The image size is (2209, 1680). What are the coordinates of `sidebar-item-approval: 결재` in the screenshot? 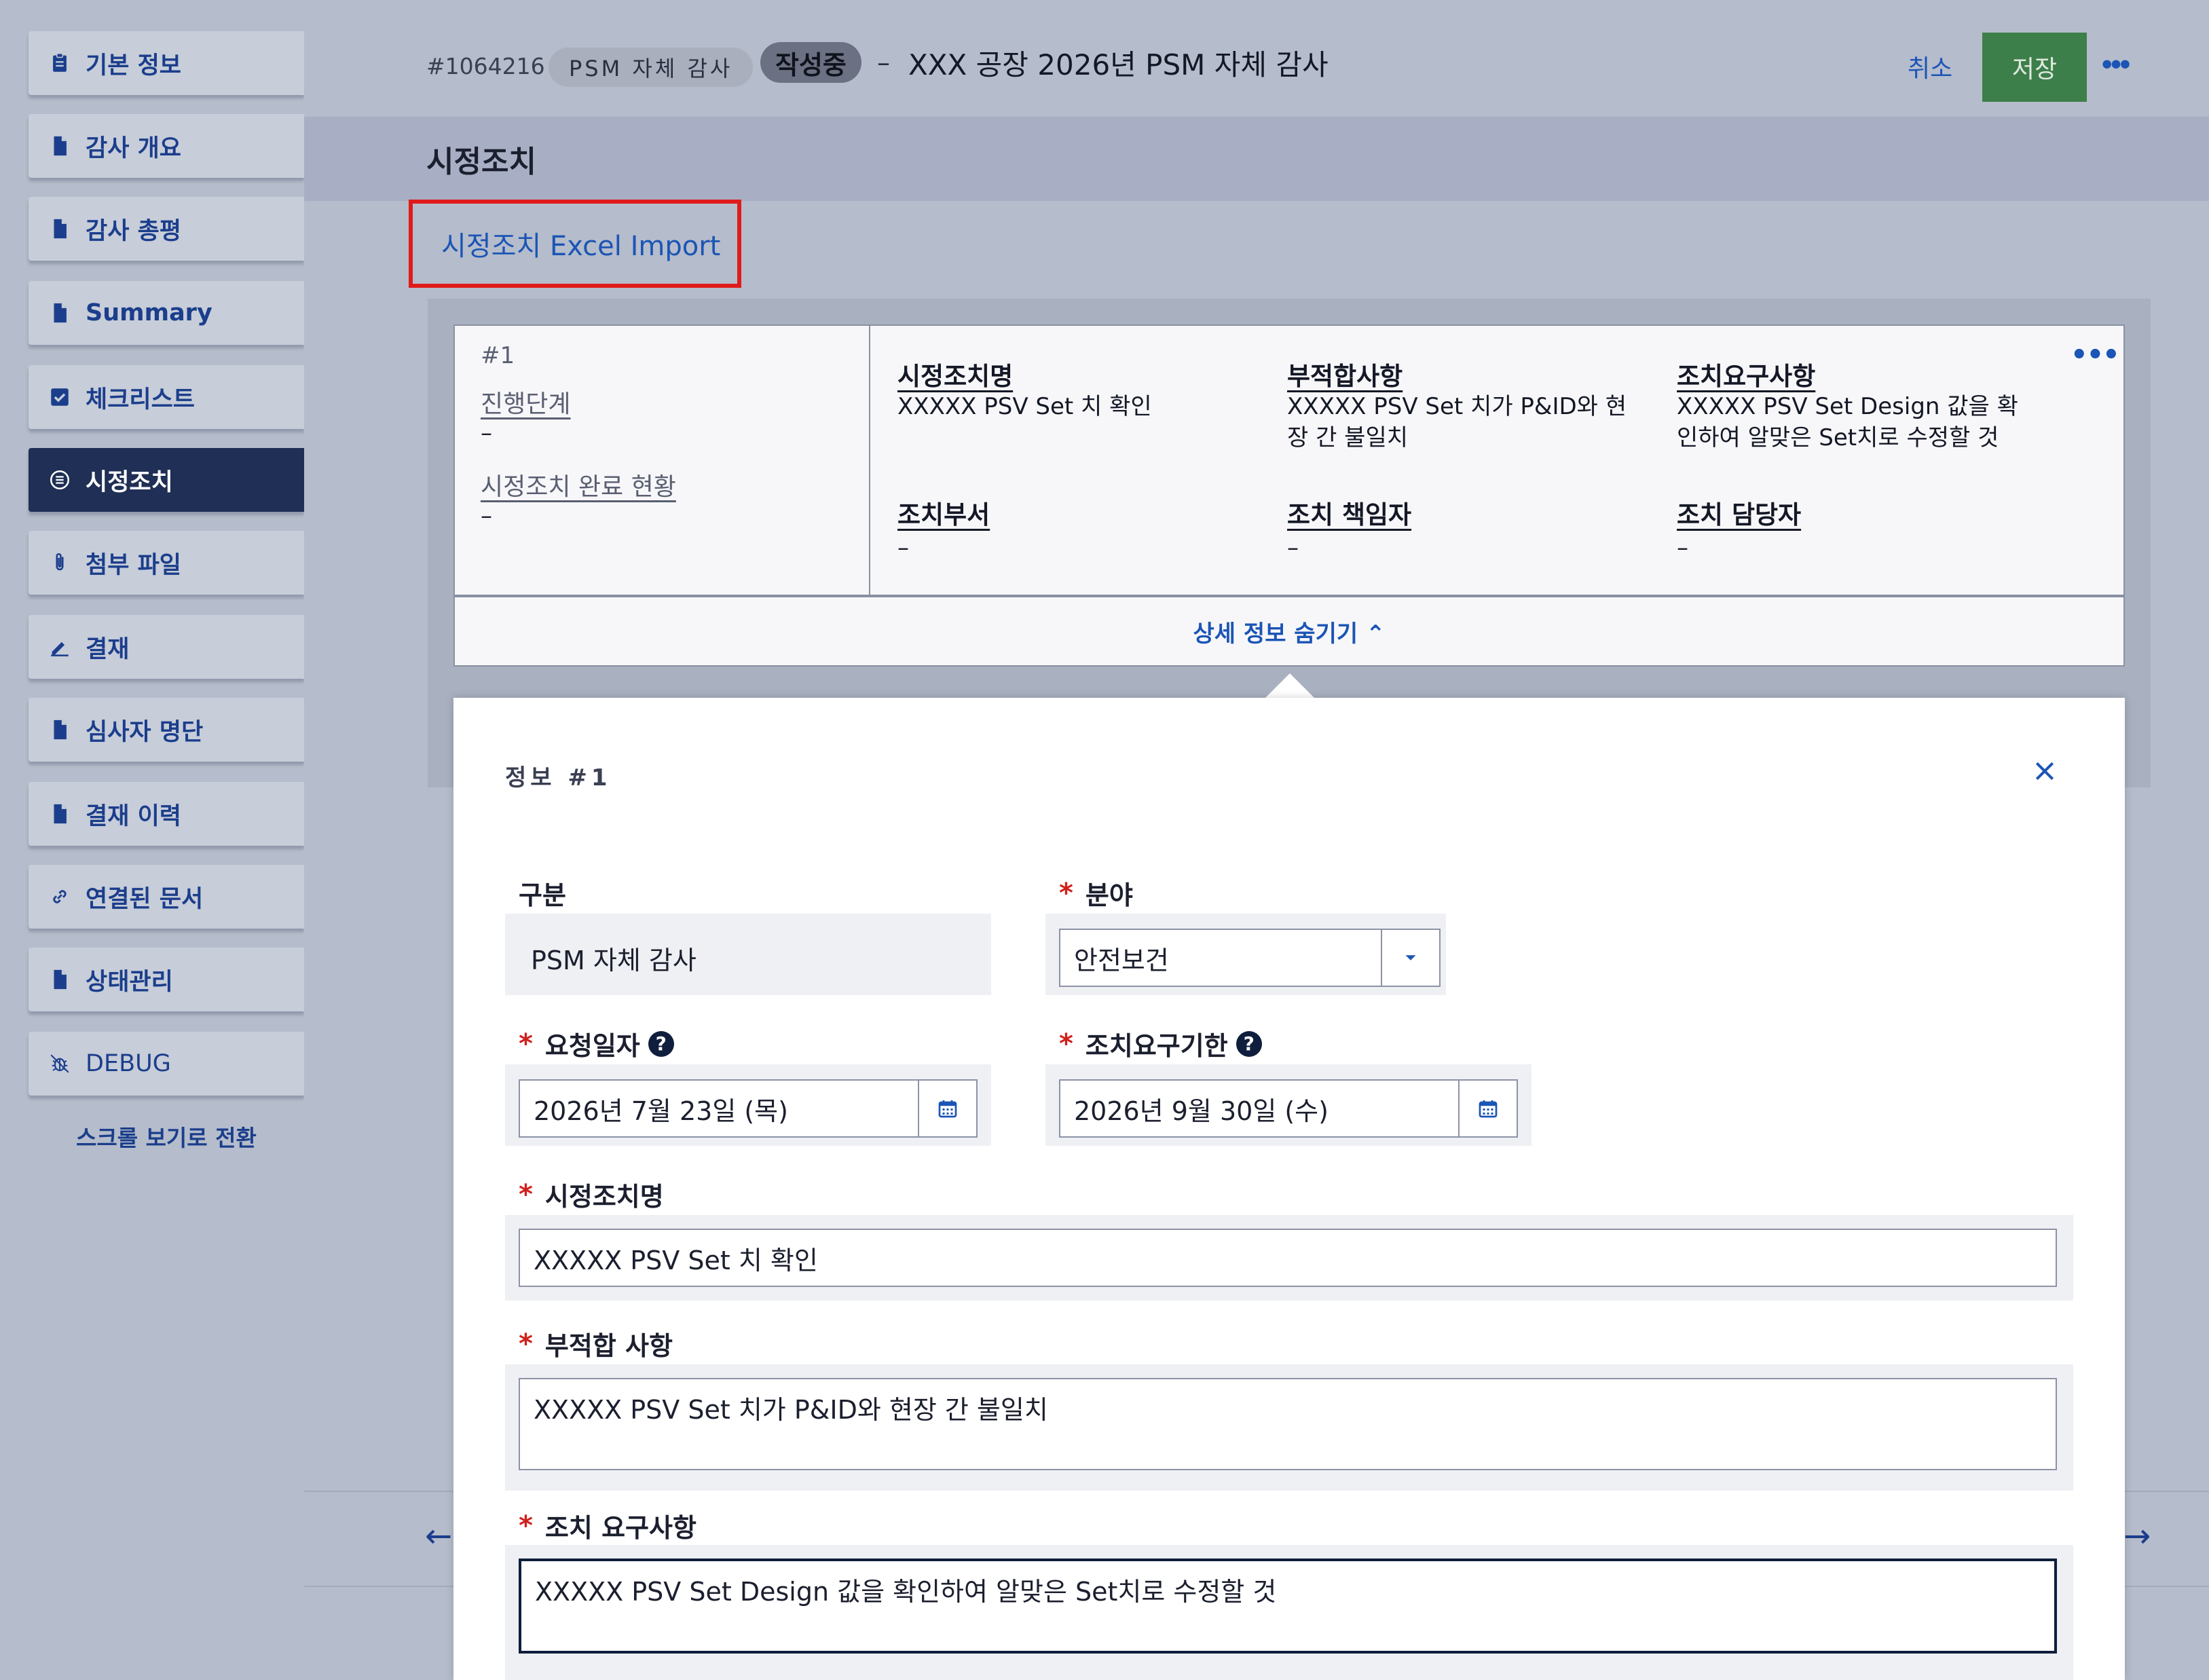 It's located at (166, 647).